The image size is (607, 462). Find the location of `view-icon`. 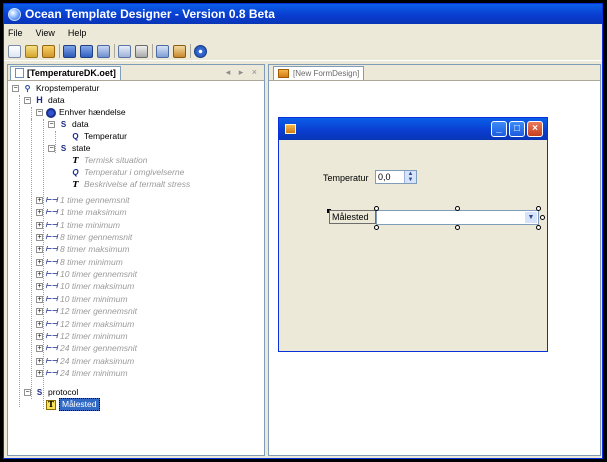

view-icon is located at coordinates (124, 51).